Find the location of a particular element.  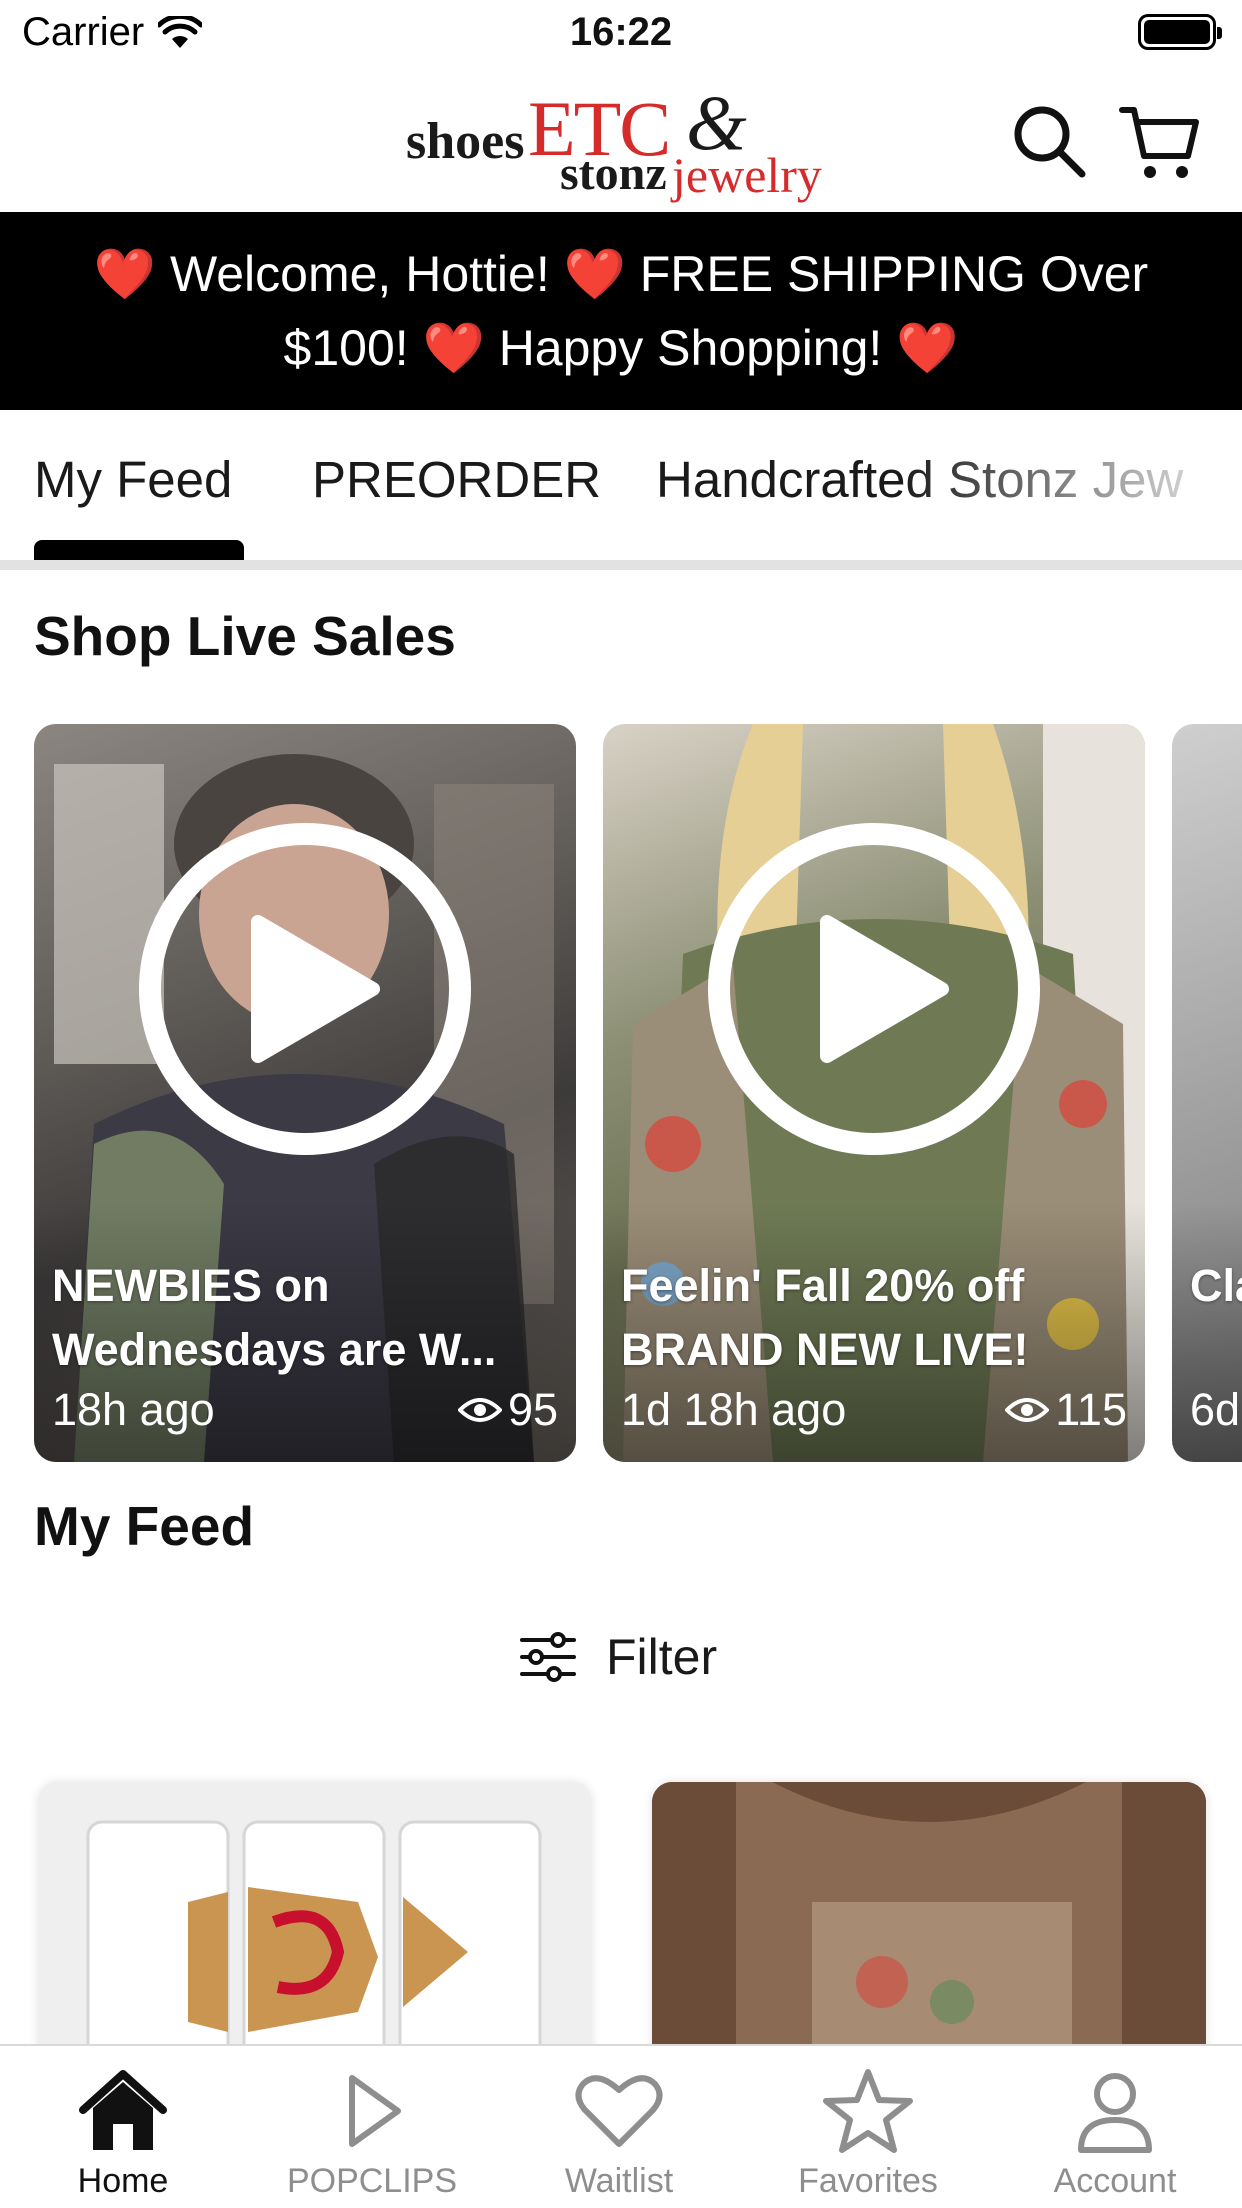

nav-home: Home is located at coordinates (123, 2134).